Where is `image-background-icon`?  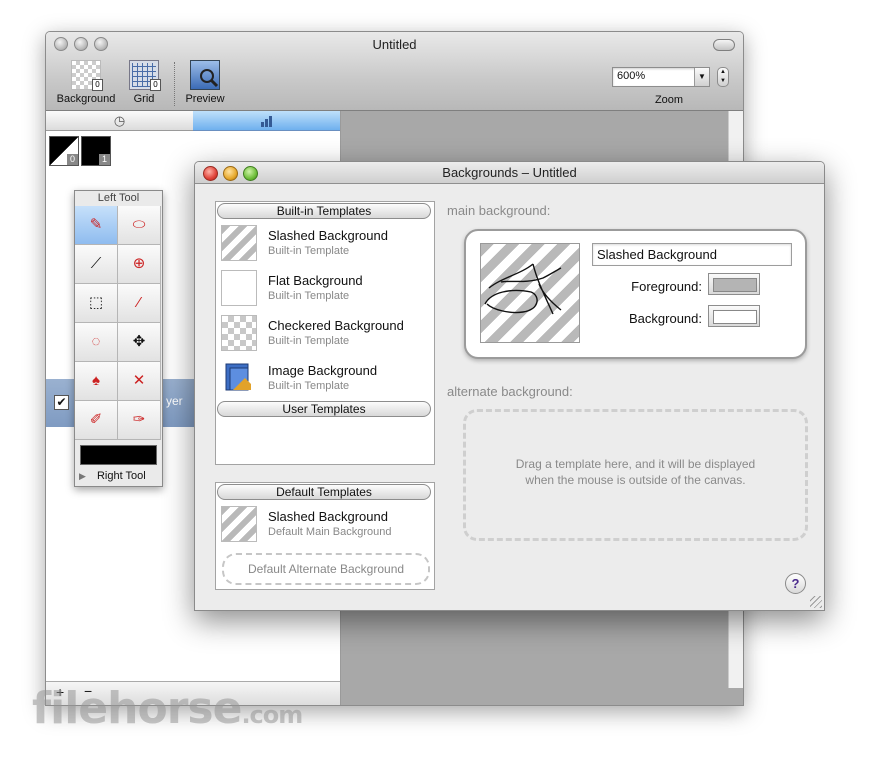 image-background-icon is located at coordinates (238, 377).